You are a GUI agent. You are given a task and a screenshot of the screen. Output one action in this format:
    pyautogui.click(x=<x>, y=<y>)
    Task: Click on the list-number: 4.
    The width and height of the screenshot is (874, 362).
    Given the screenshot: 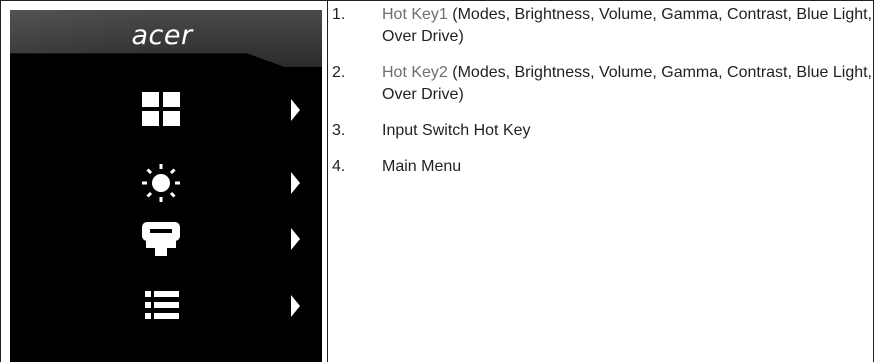 What is the action you would take?
    pyautogui.click(x=339, y=166)
    